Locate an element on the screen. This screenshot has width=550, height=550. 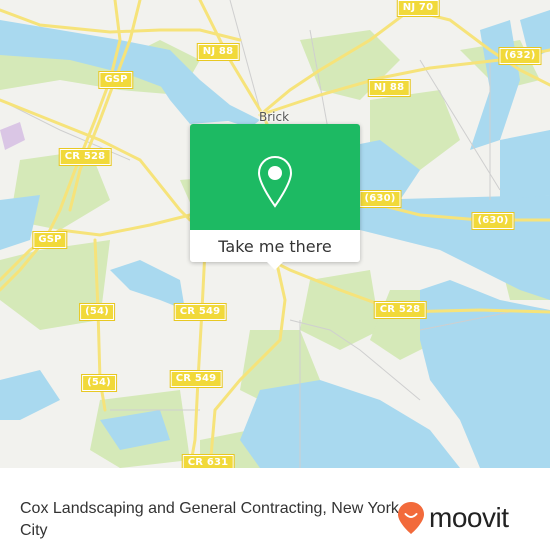
road-shield-632: (632) is located at coordinates (520, 56).